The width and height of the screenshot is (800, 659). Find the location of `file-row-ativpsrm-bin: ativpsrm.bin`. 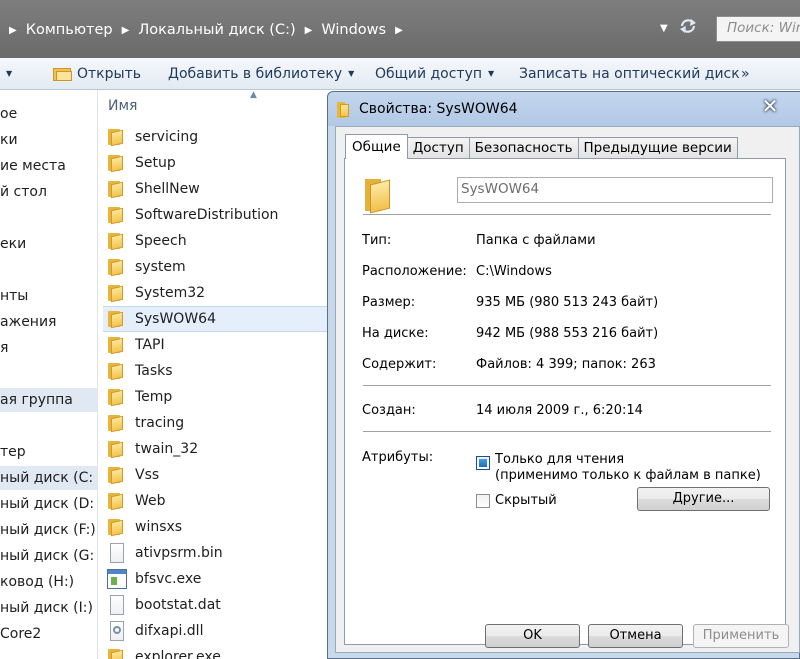

file-row-ativpsrm-bin: ativpsrm.bin is located at coordinates (216, 553).